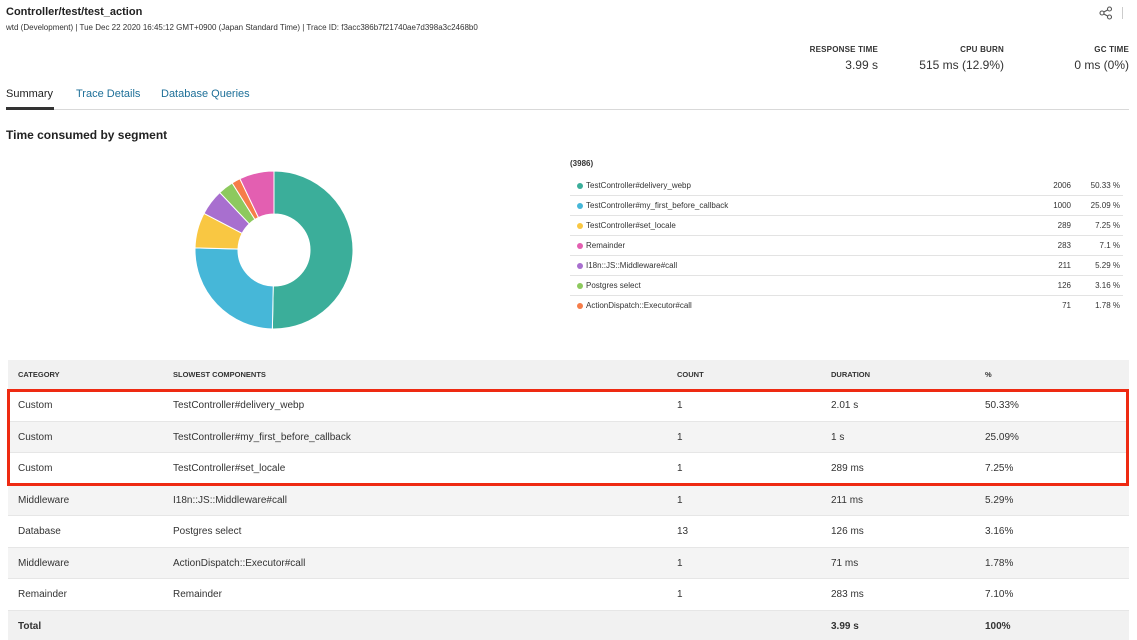 This screenshot has width=1137, height=640. Describe the element at coordinates (846, 246) in the screenshot. I see `legend-item: Remainder 283 7.1 %` at that location.